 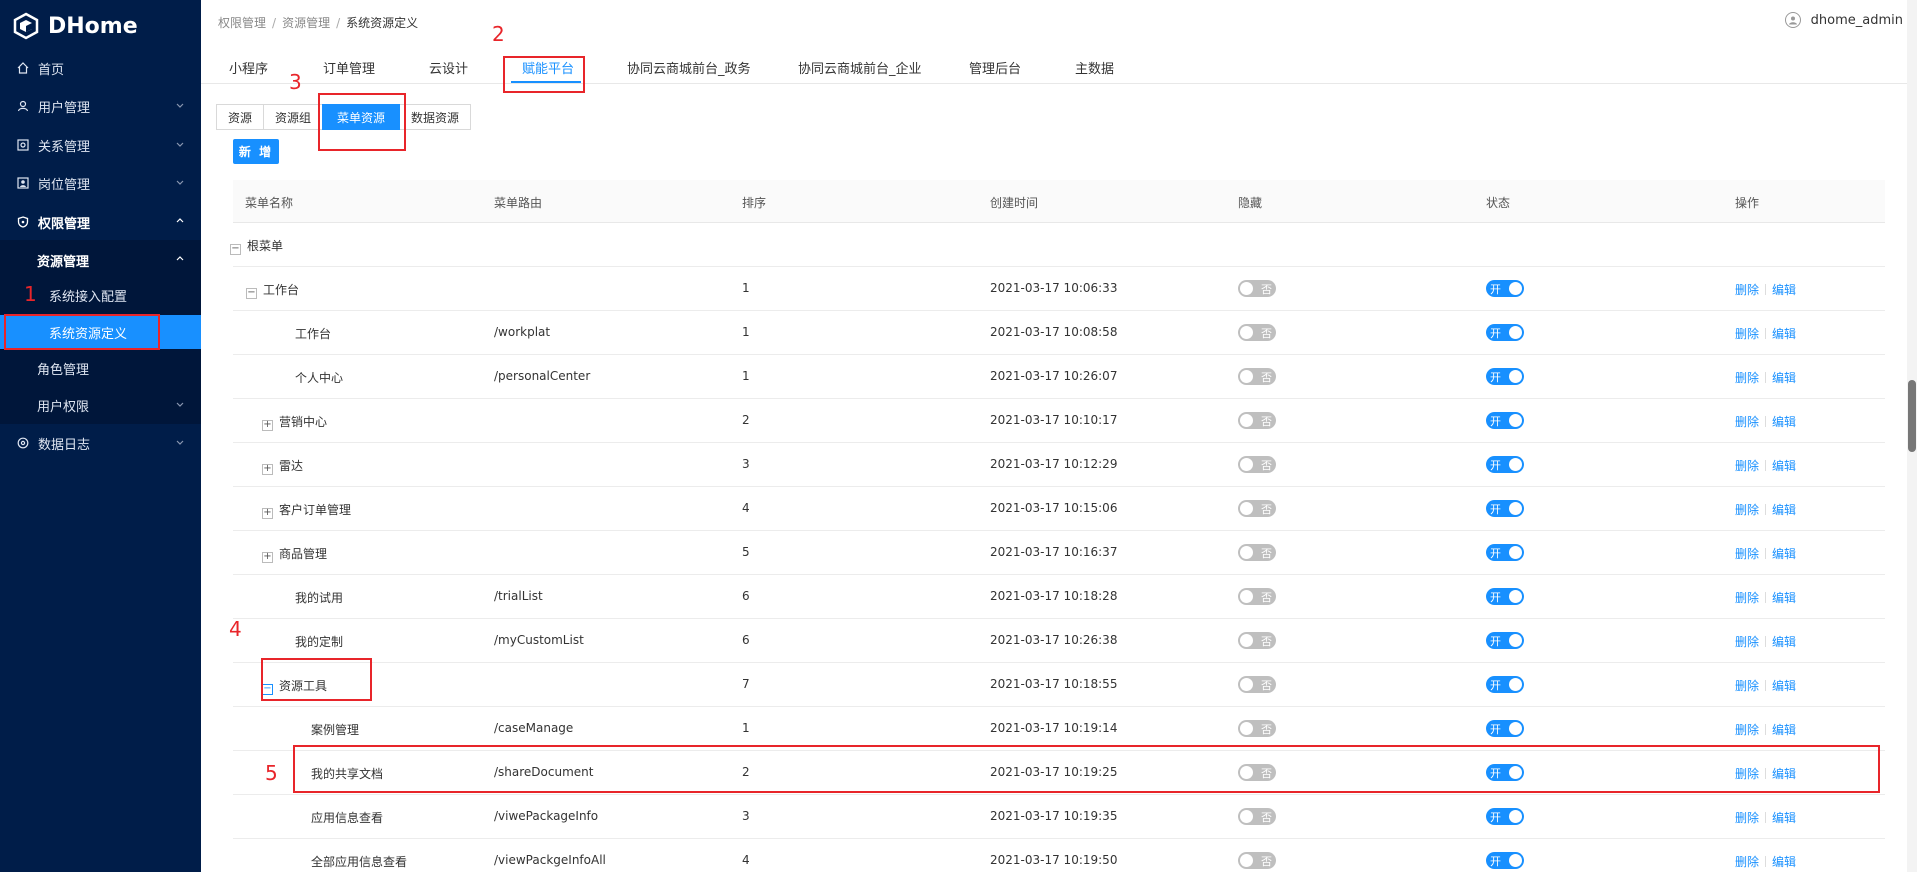 What do you see at coordinates (265, 246) in the screenshot?
I see `menu-name-text: 根菜单` at bounding box center [265, 246].